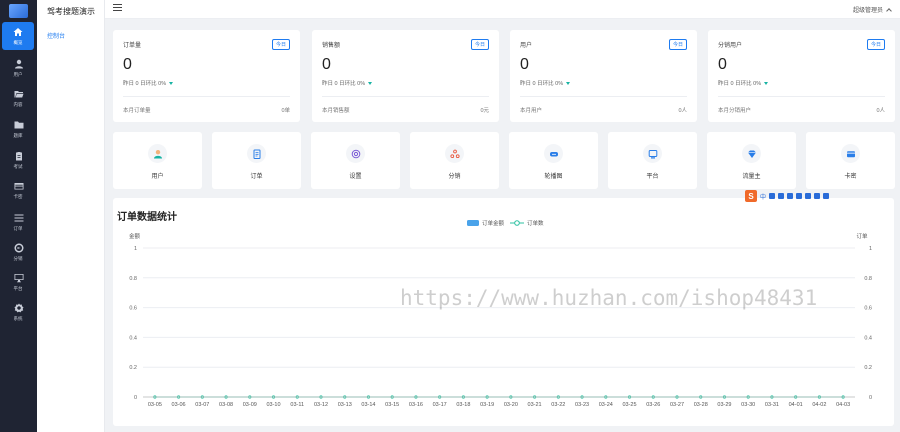  I want to click on shortcut-tile: 分销, so click(454, 160).